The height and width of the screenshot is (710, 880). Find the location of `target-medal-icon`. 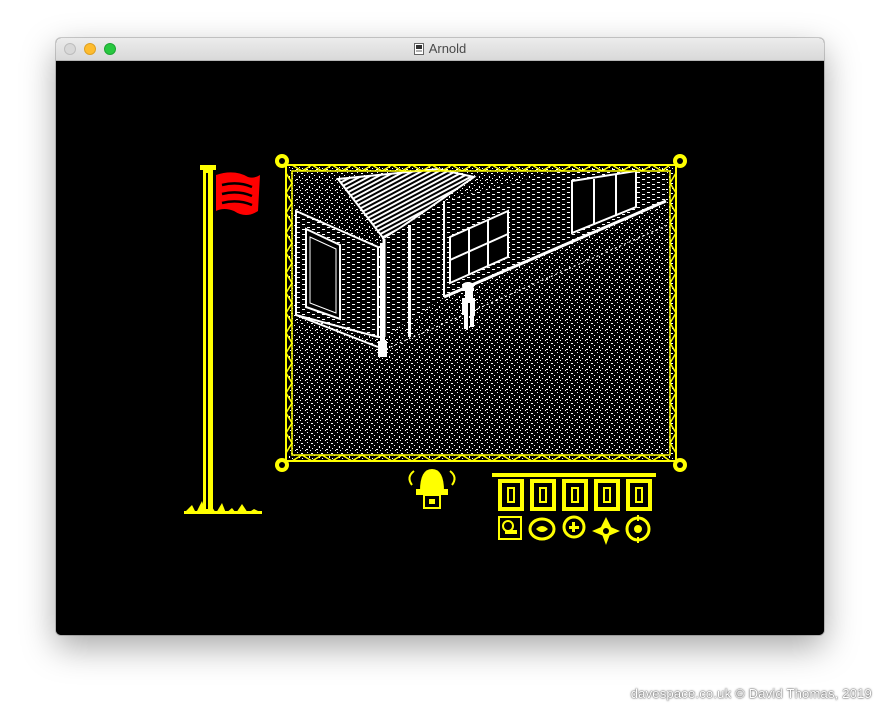

target-medal-icon is located at coordinates (638, 529).